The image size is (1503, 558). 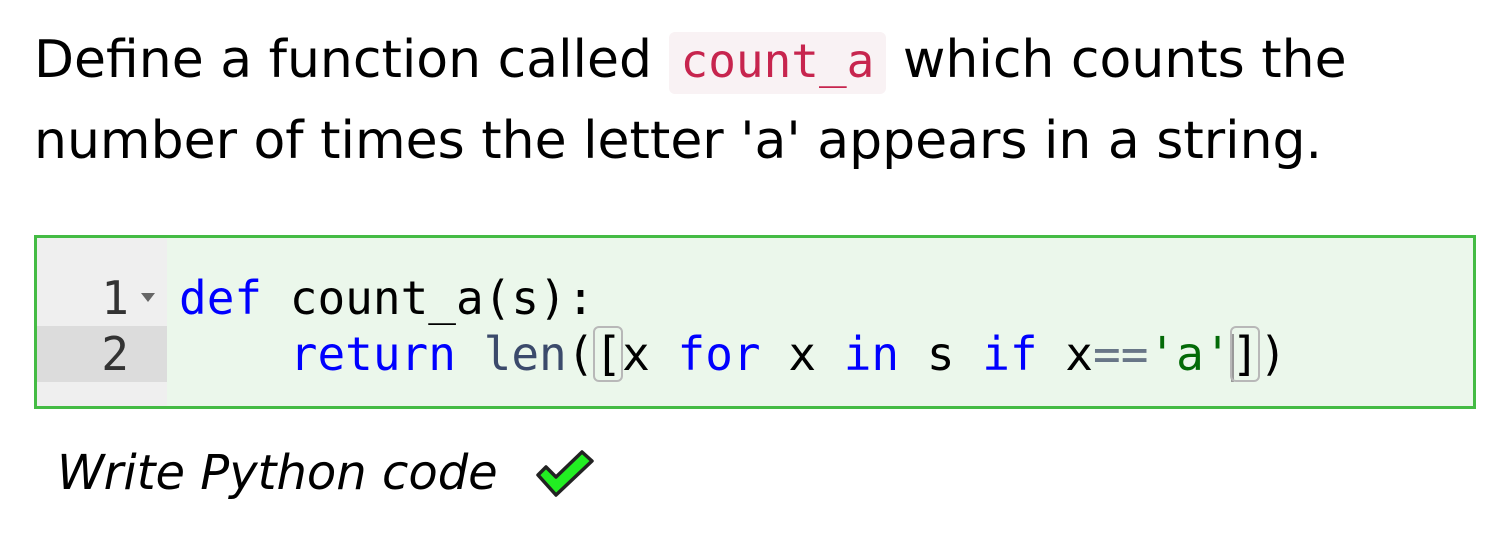 What do you see at coordinates (1121, 354) in the screenshot?
I see `code-token: ==` at bounding box center [1121, 354].